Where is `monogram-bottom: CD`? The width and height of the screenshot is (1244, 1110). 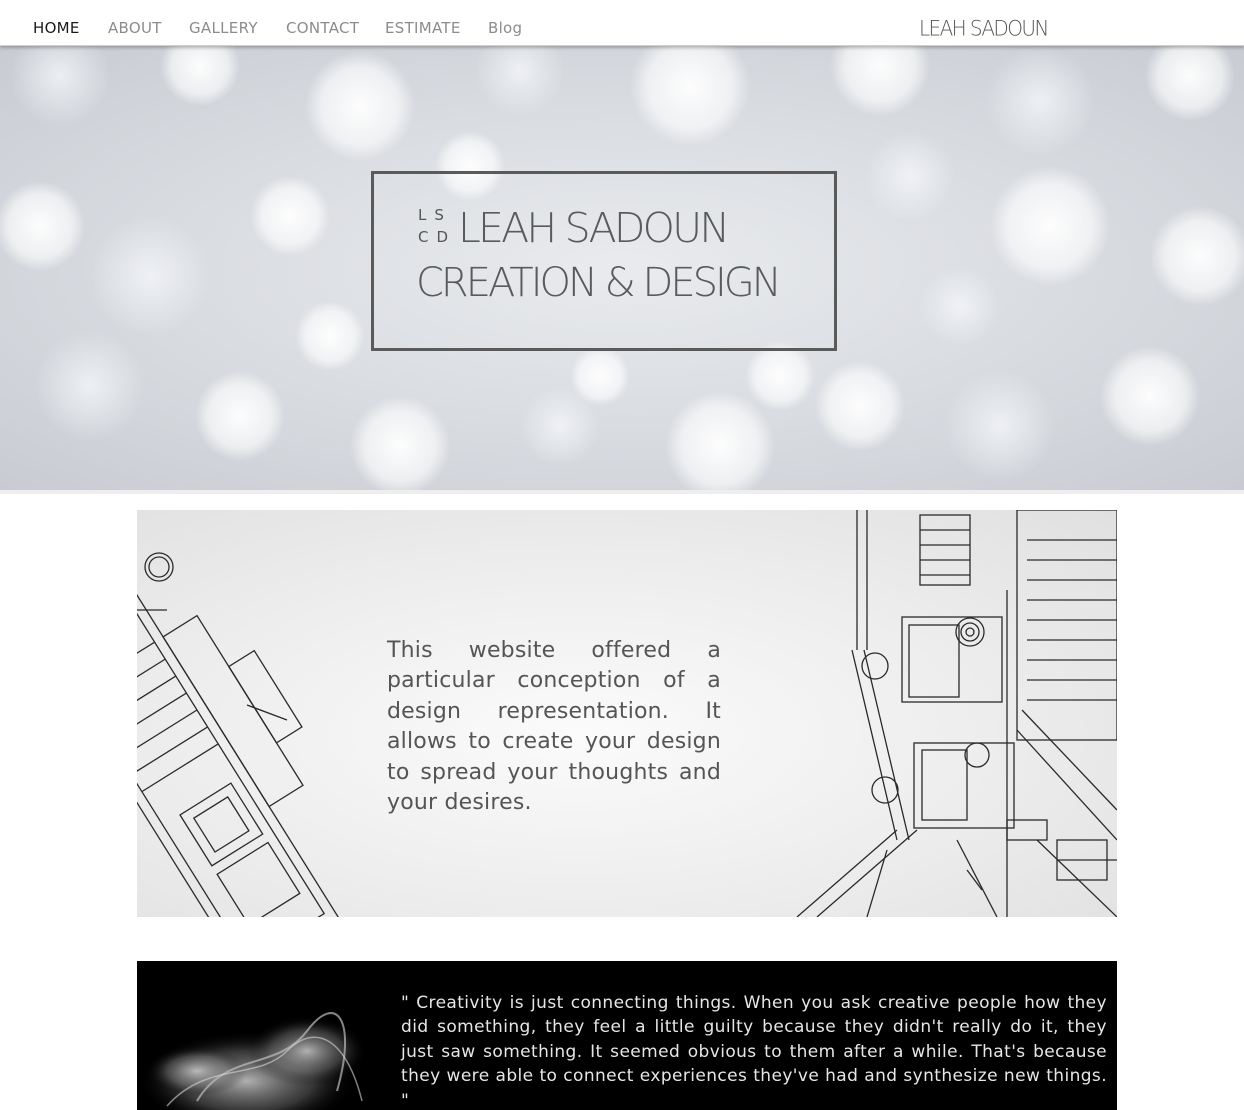
monogram-bottom: CD is located at coordinates (437, 237).